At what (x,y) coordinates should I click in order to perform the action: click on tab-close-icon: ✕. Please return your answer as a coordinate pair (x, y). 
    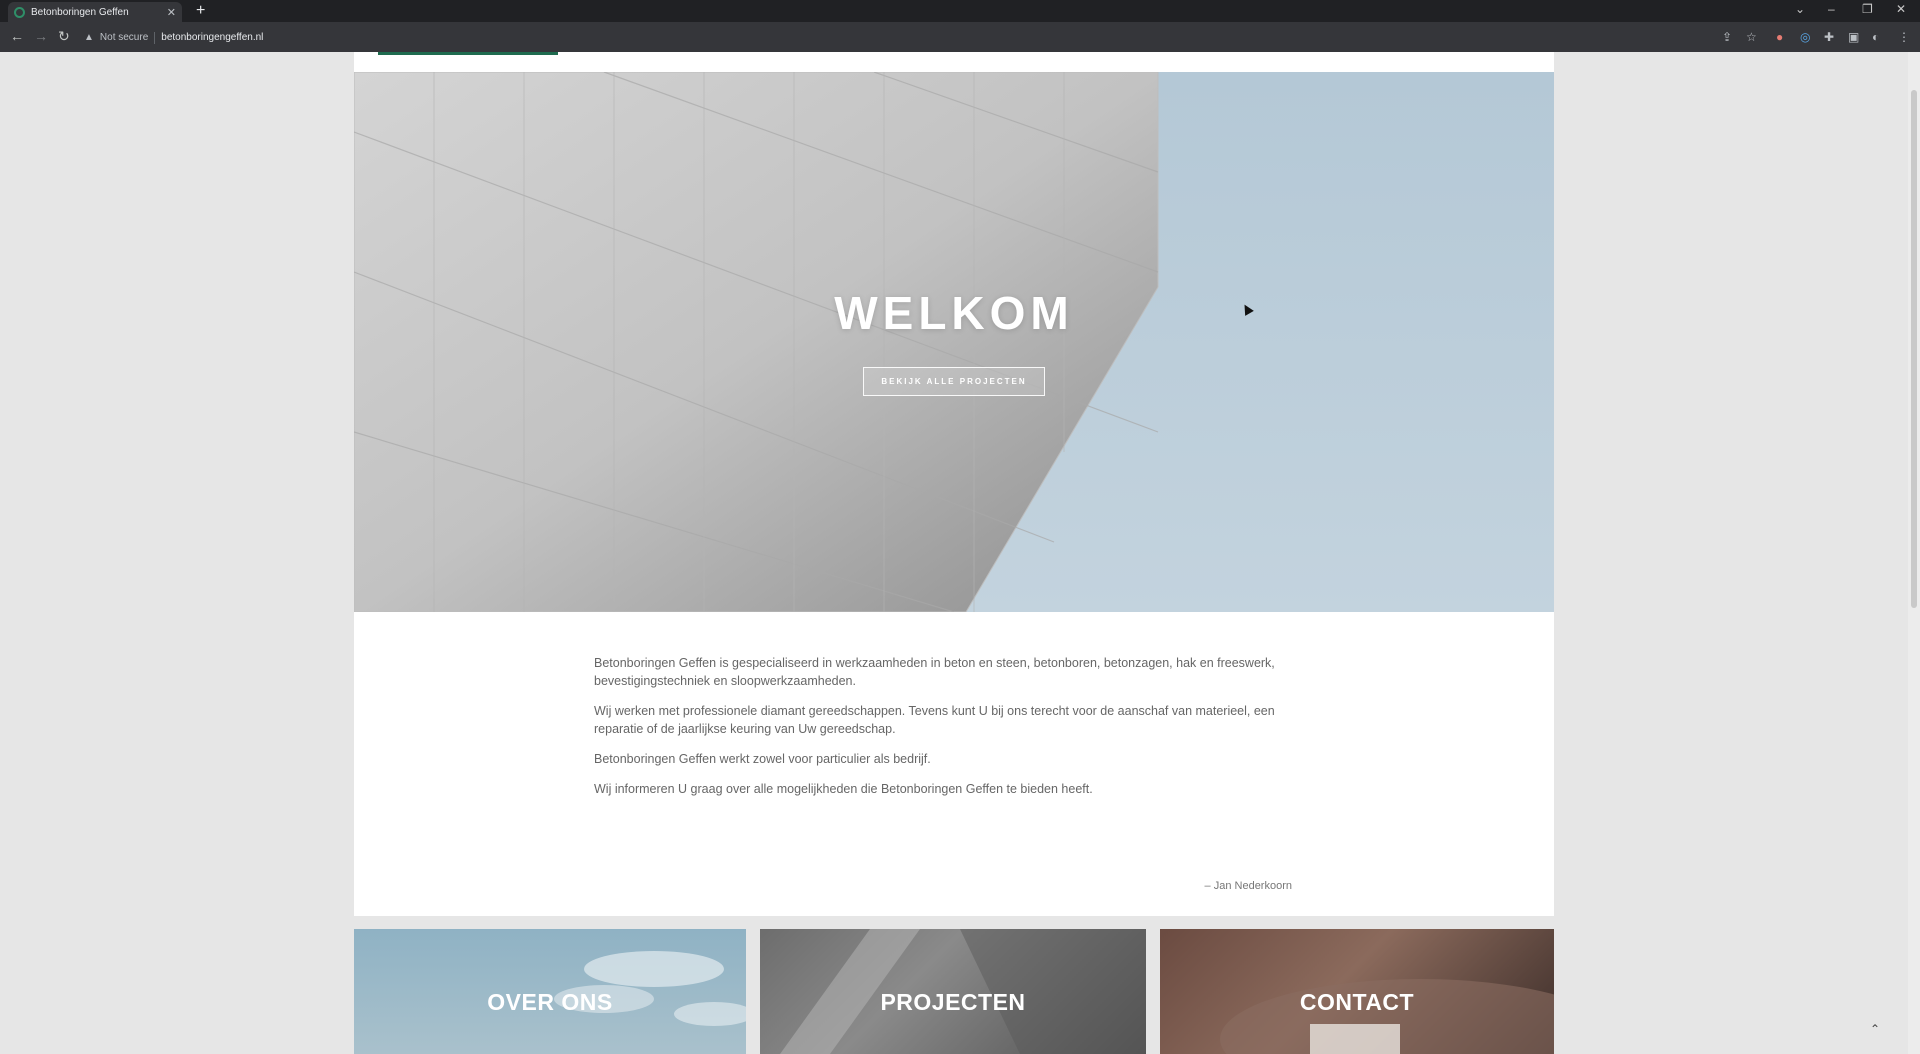
    Looking at the image, I should click on (171, 12).